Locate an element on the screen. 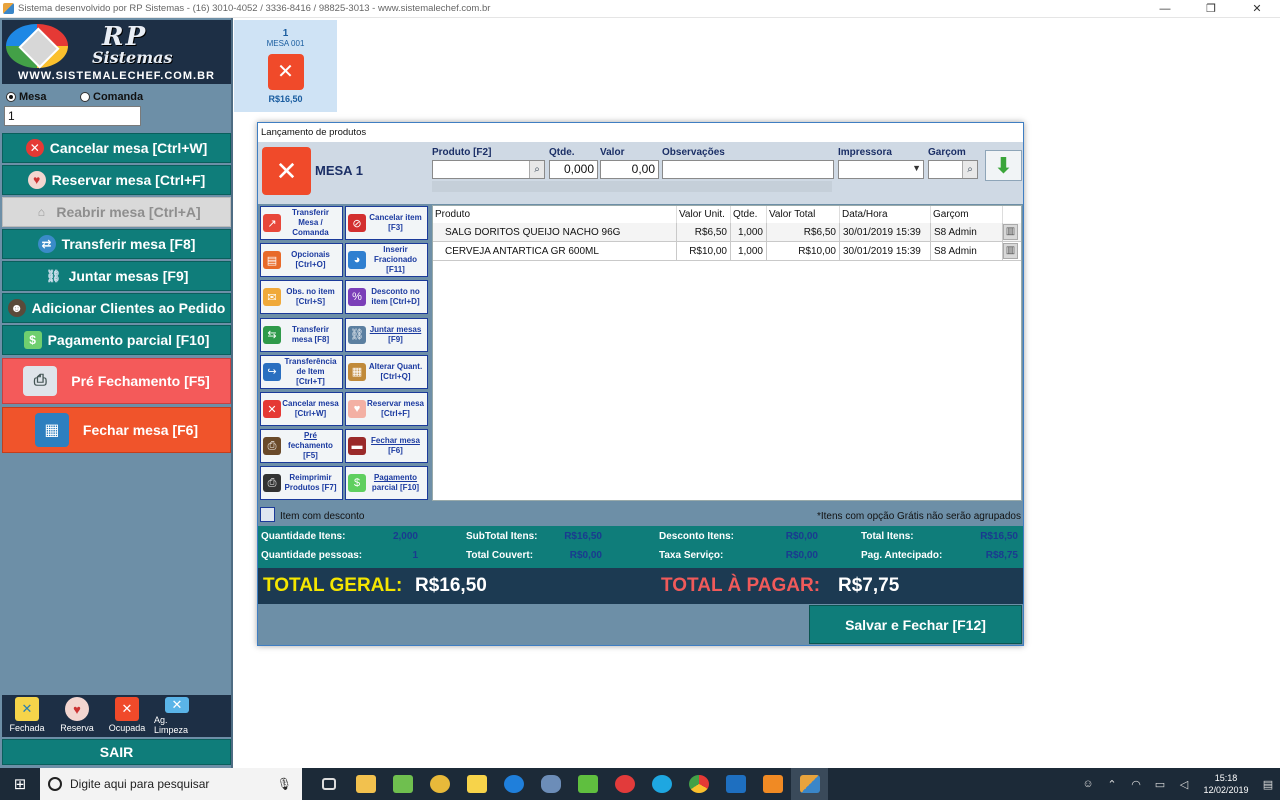  opcionais-button: ▤ Opcionais [Ctrl+O] is located at coordinates (301, 260).